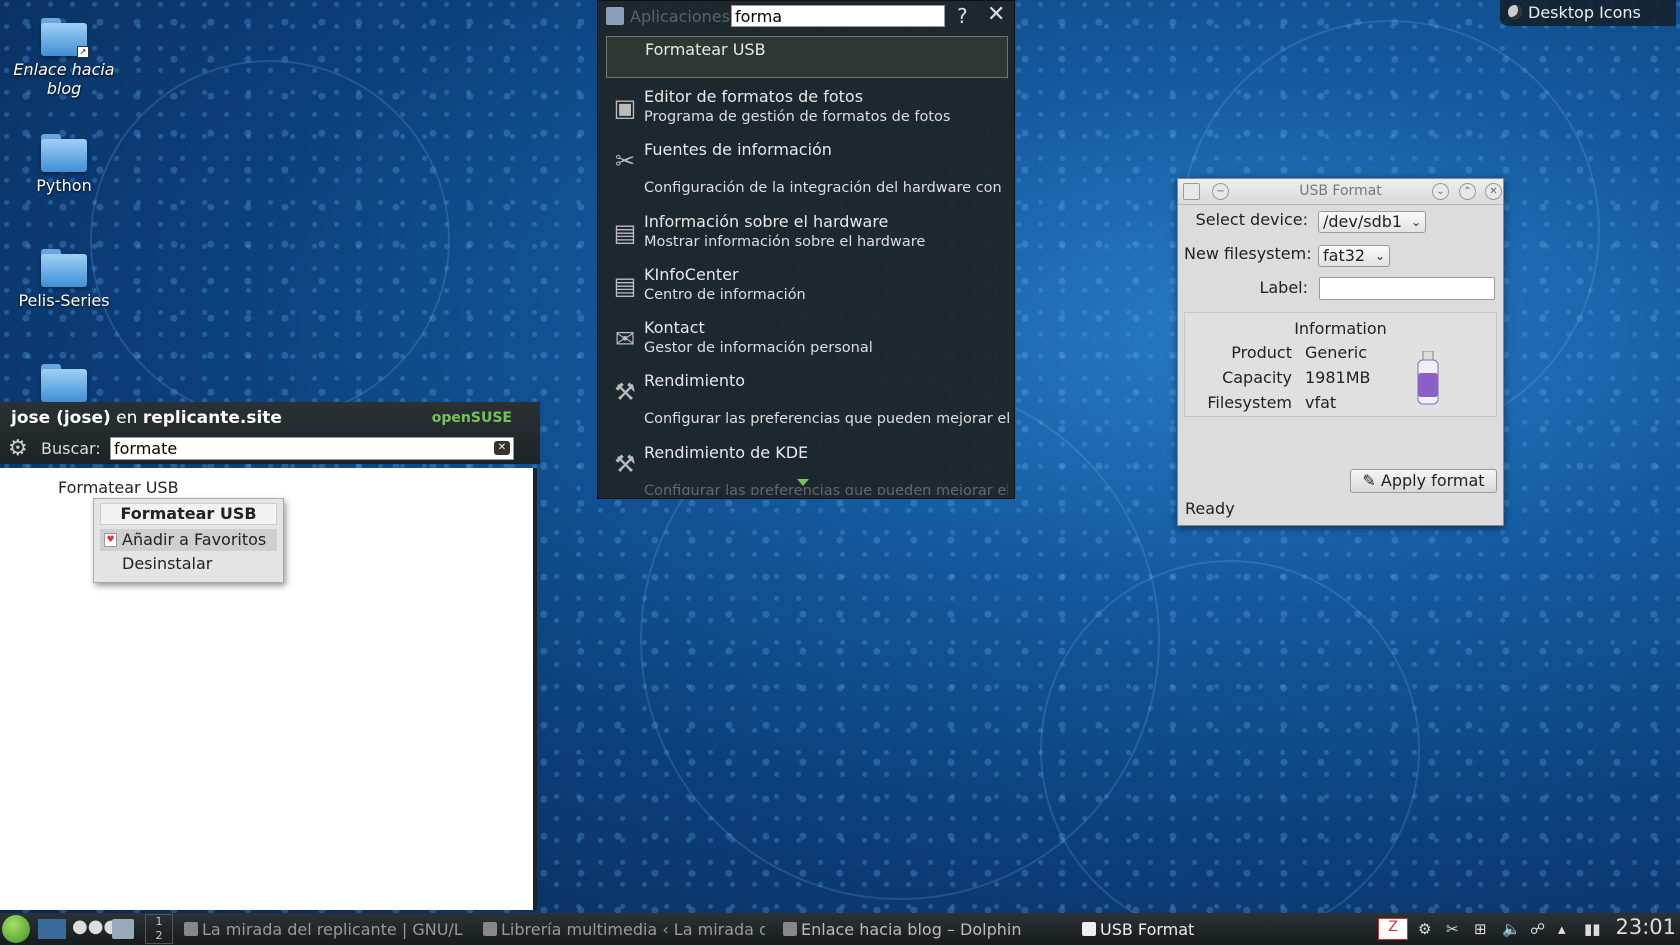 The width and height of the screenshot is (1680, 945). Describe the element at coordinates (695, 380) in the screenshot. I see `result-title: Rendimiento` at that location.